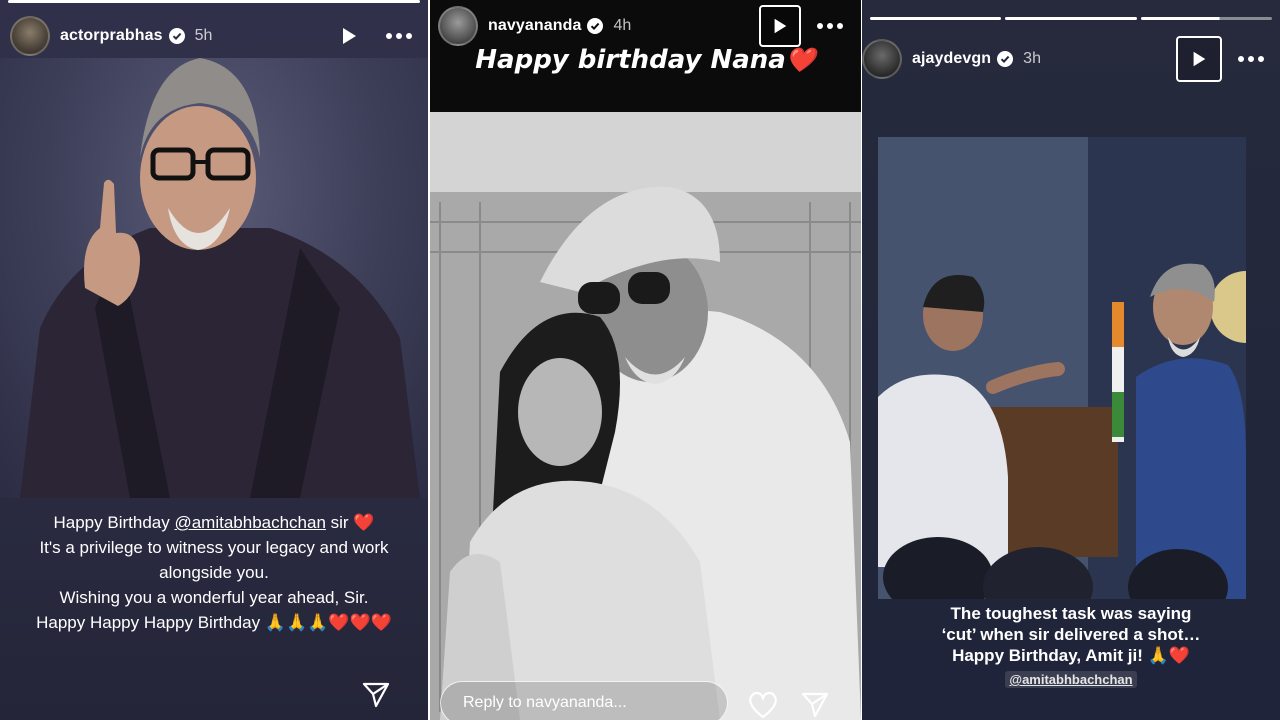  What do you see at coordinates (1168, 655) in the screenshot?
I see `emoji-group: 🙏❤️` at bounding box center [1168, 655].